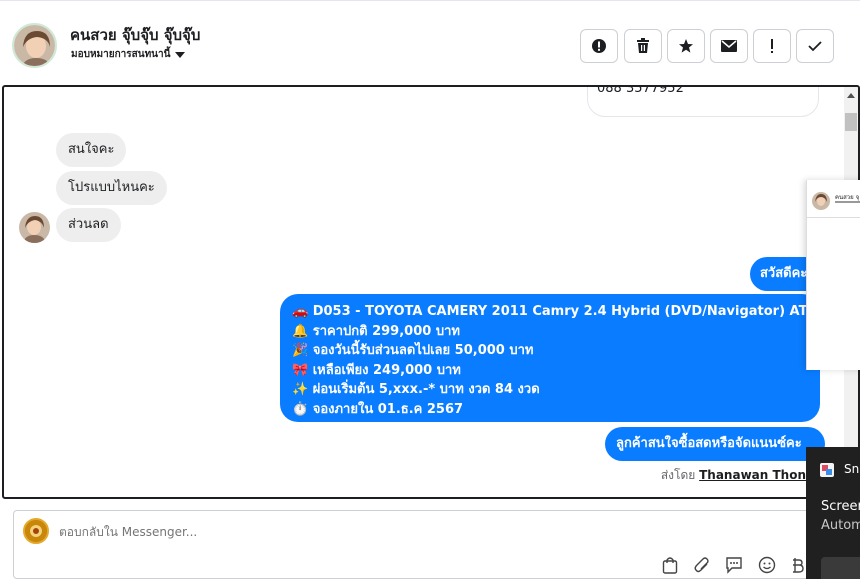 The image size is (860, 579). Describe the element at coordinates (833, 199) in the screenshot. I see `chat-popup-header: คนสวย จุ` at that location.